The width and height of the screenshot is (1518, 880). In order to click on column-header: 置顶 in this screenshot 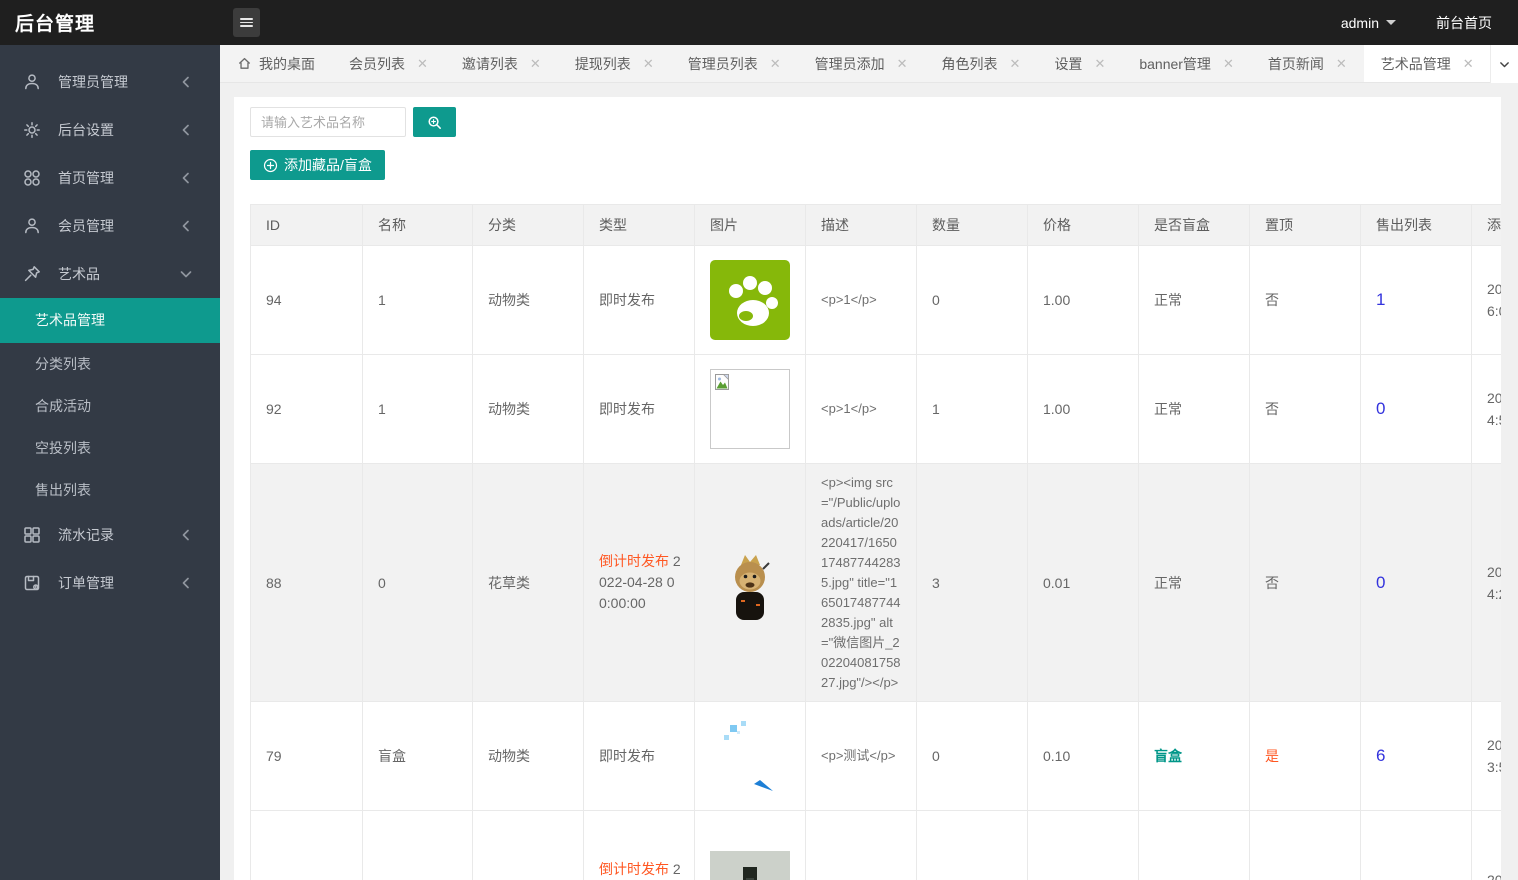, I will do `click(1305, 225)`.